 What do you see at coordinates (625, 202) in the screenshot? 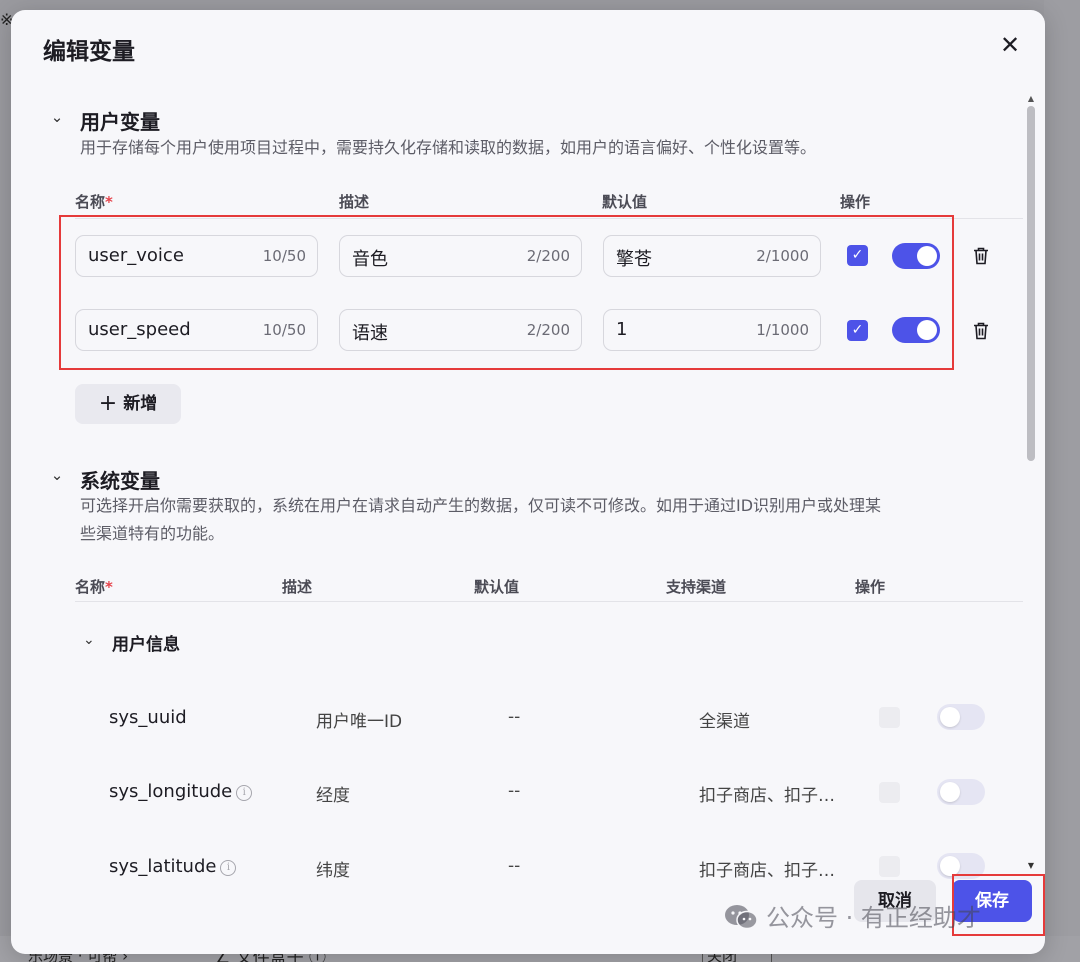
I see `col-header-default: 默认值` at bounding box center [625, 202].